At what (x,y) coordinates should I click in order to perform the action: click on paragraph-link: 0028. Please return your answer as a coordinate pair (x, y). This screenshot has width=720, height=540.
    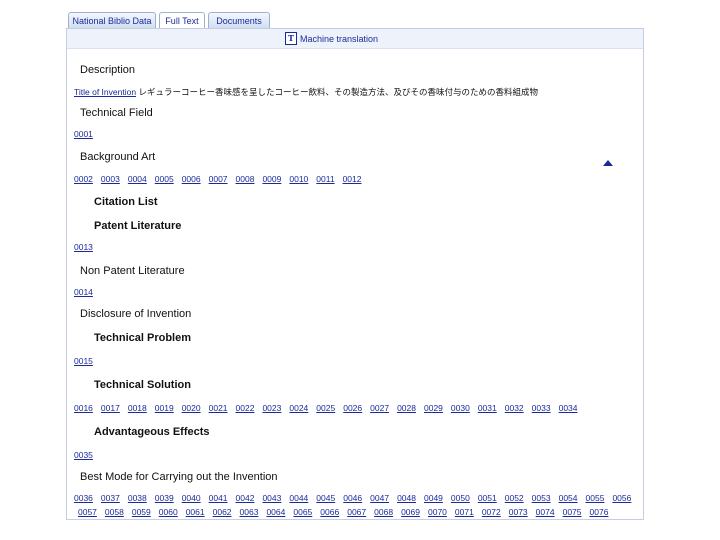
    Looking at the image, I should click on (406, 408).